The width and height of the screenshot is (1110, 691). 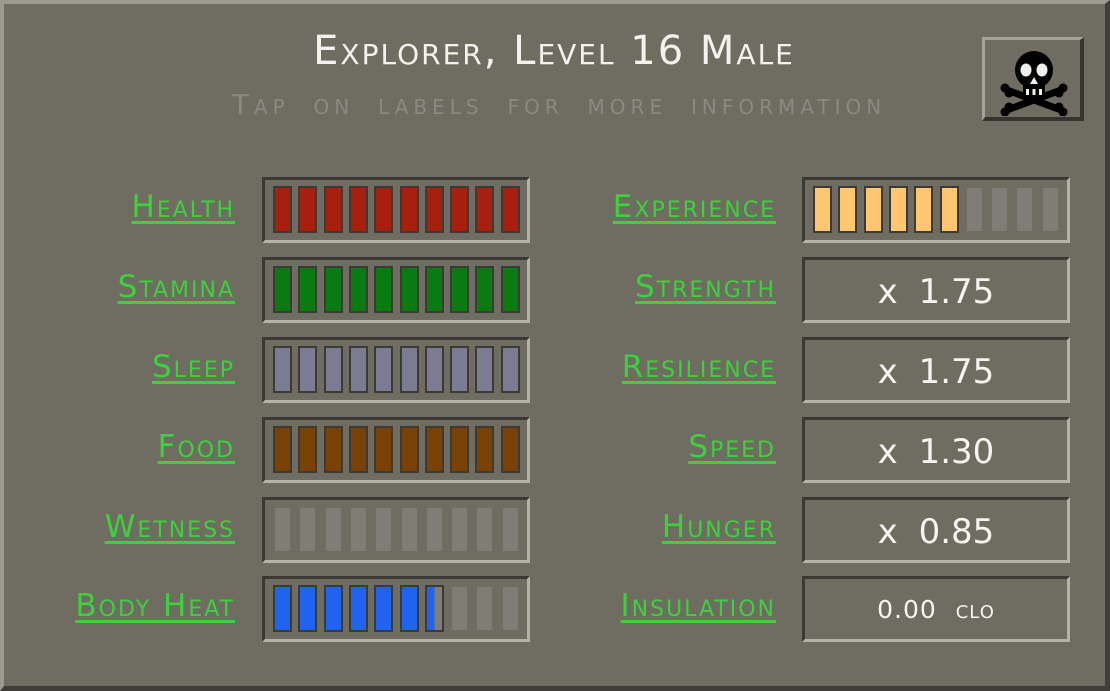 I want to click on label-health: Health, so click(x=183, y=207).